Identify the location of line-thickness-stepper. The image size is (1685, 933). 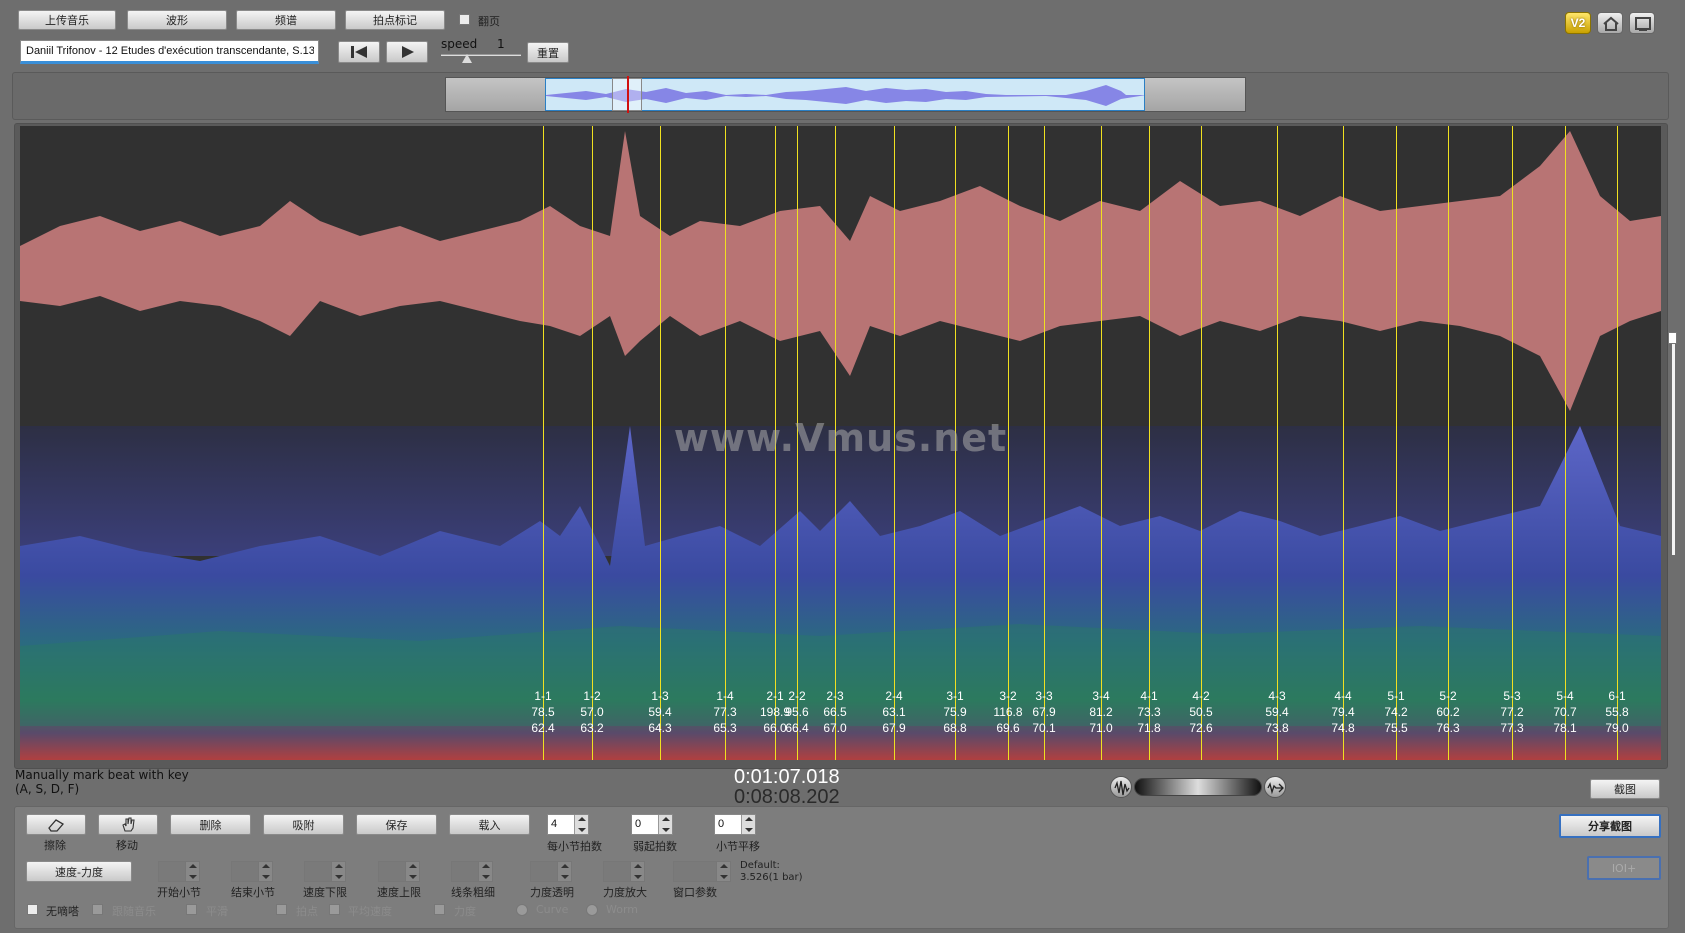
(472, 871).